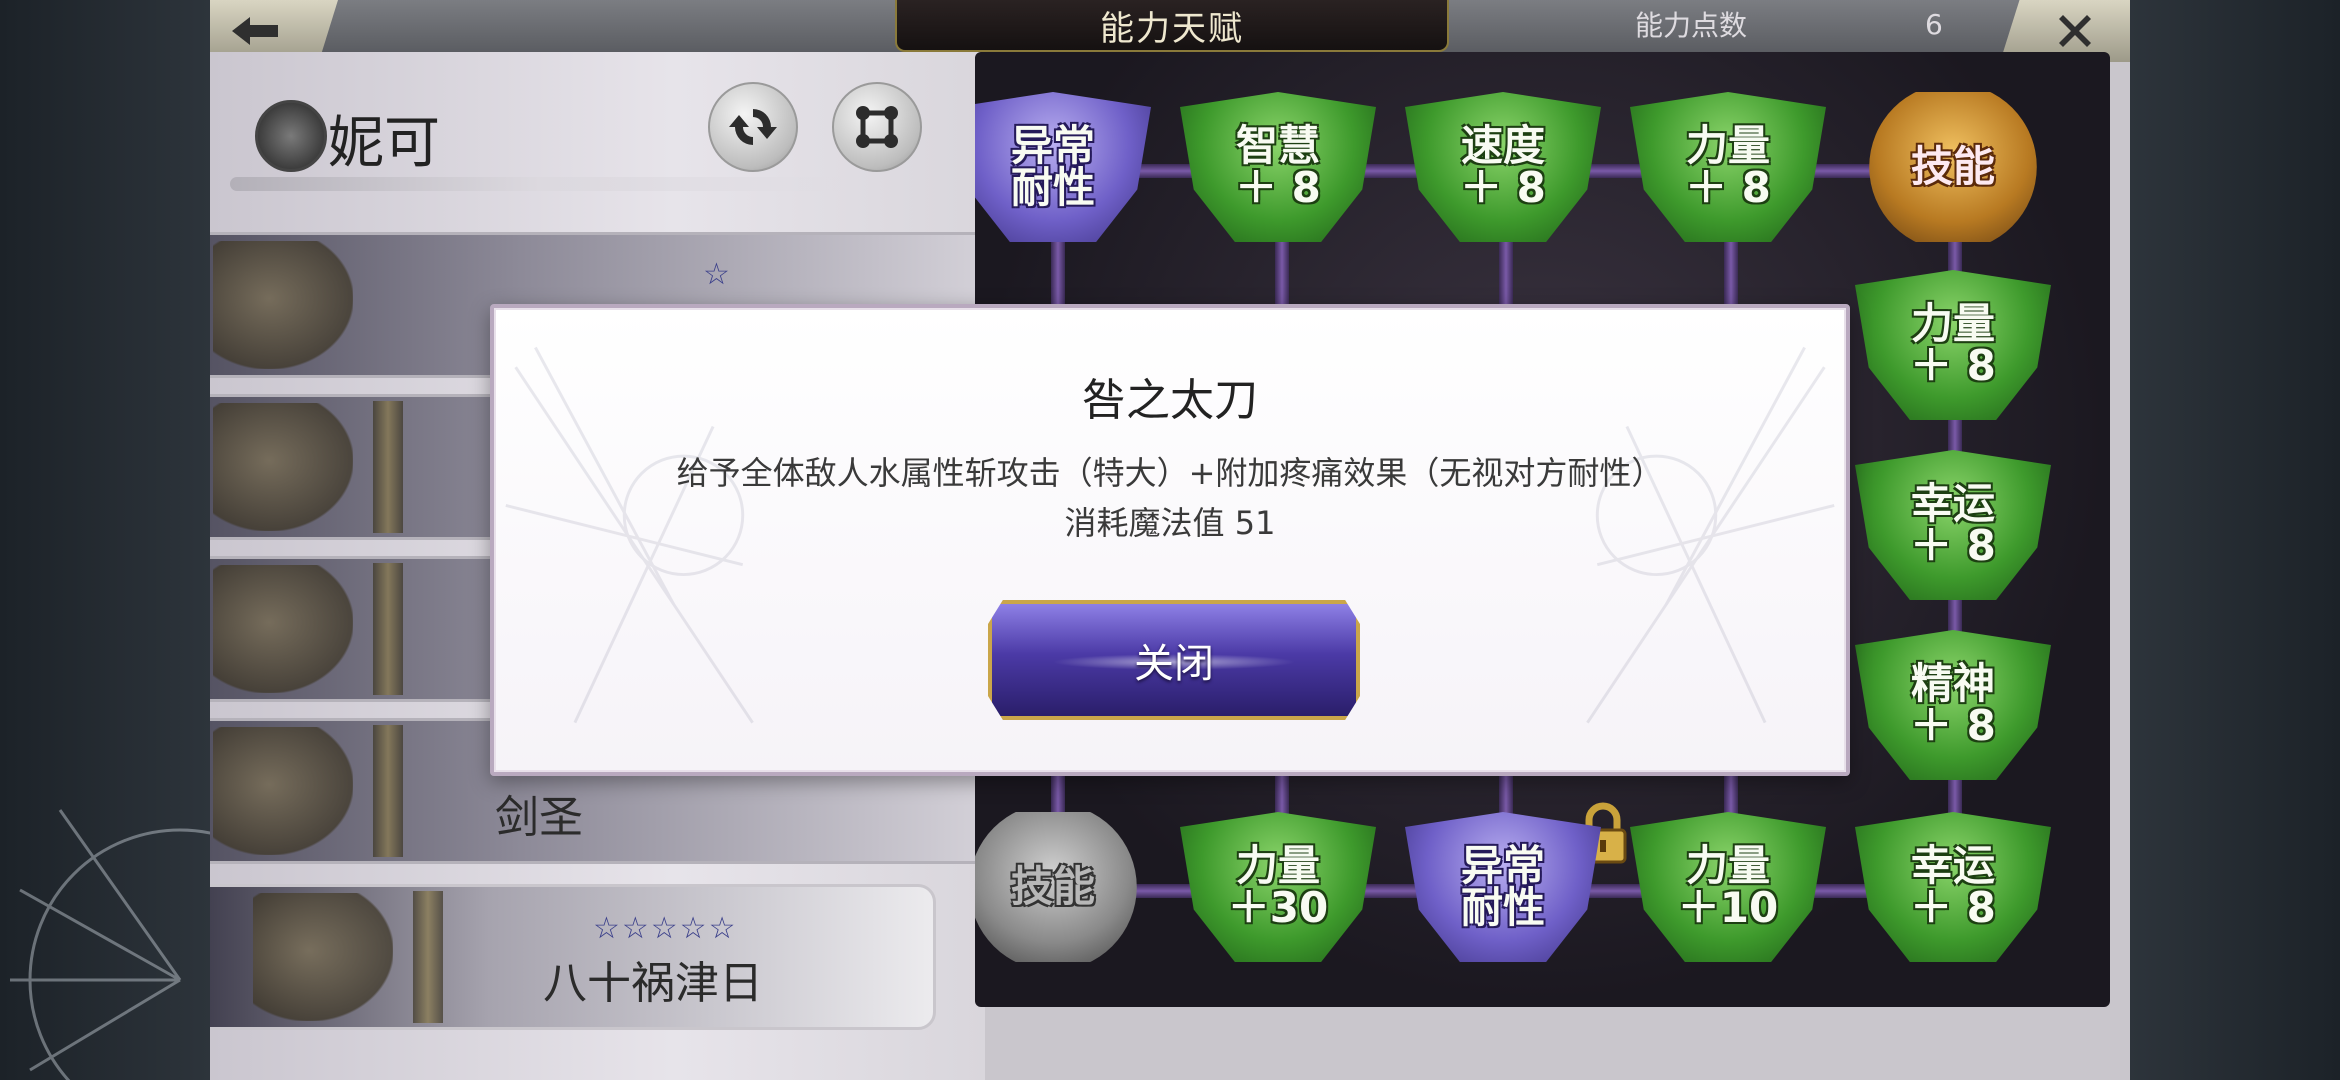 The width and height of the screenshot is (2340, 1080). I want to click on right-side-background, so click(2235, 540).